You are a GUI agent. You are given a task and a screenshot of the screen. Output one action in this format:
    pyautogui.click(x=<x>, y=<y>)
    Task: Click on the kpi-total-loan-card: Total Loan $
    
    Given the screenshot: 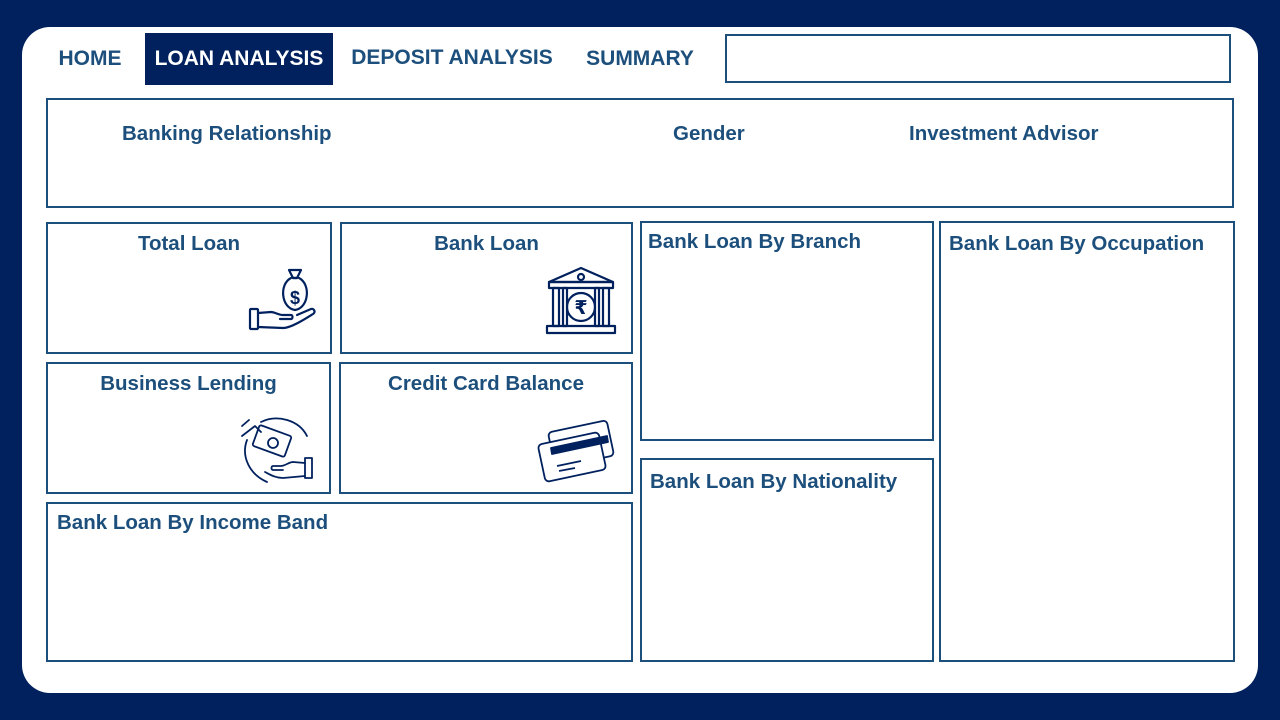 What is the action you would take?
    pyautogui.click(x=189, y=288)
    